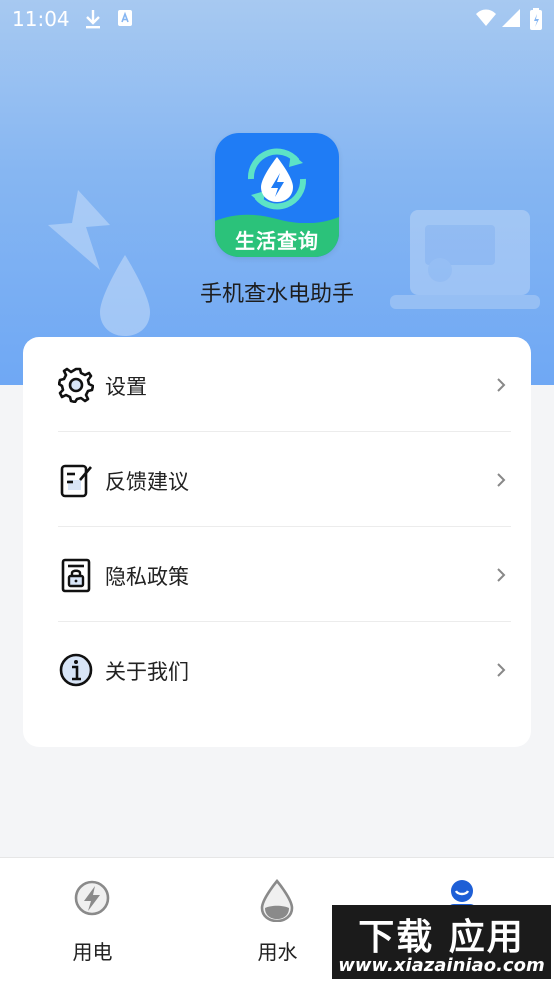 The width and height of the screenshot is (554, 985). What do you see at coordinates (536, 19) in the screenshot?
I see `battery-icon` at bounding box center [536, 19].